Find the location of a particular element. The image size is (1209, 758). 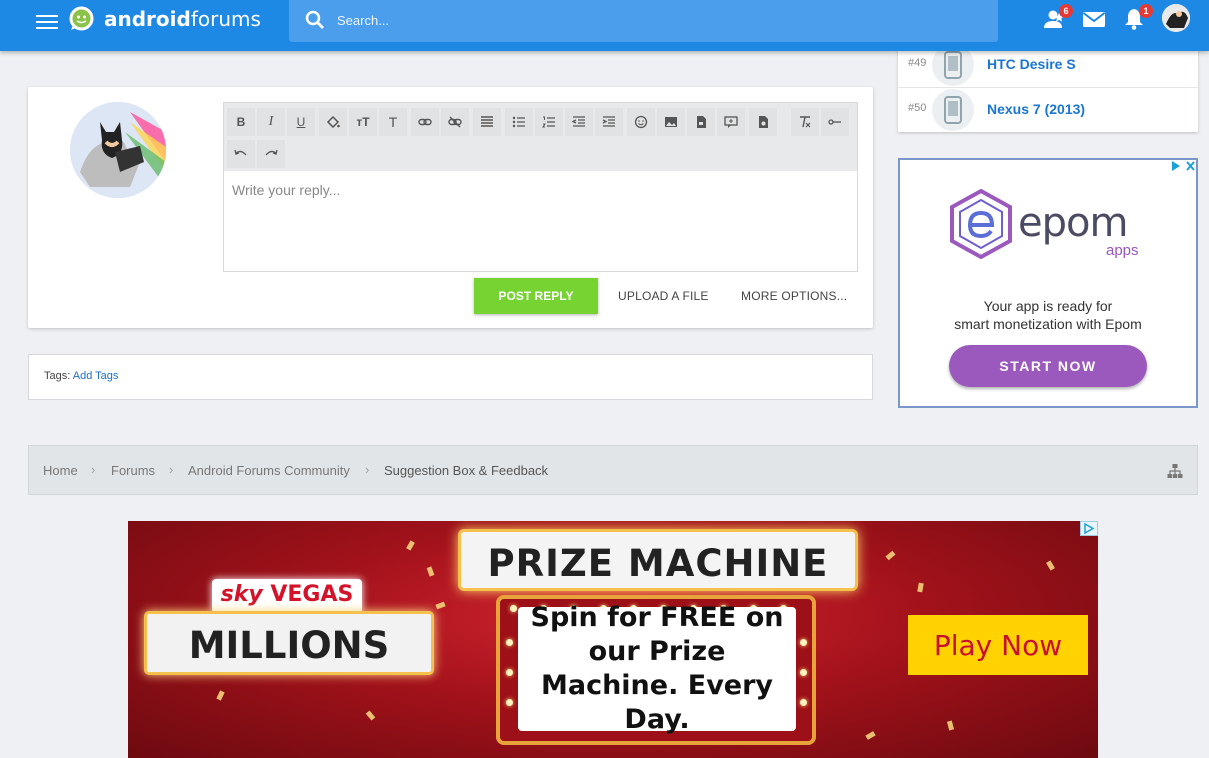

indent-icon is located at coordinates (609, 122).